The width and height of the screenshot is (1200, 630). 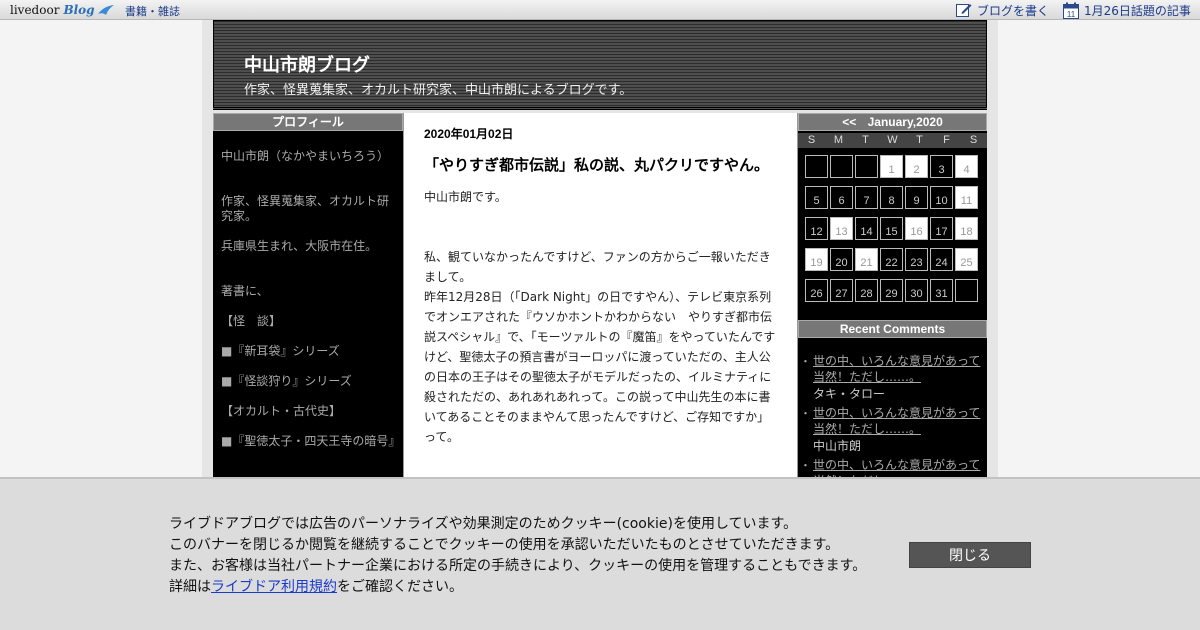 I want to click on calendar-day-cell: 12, so click(x=816, y=228).